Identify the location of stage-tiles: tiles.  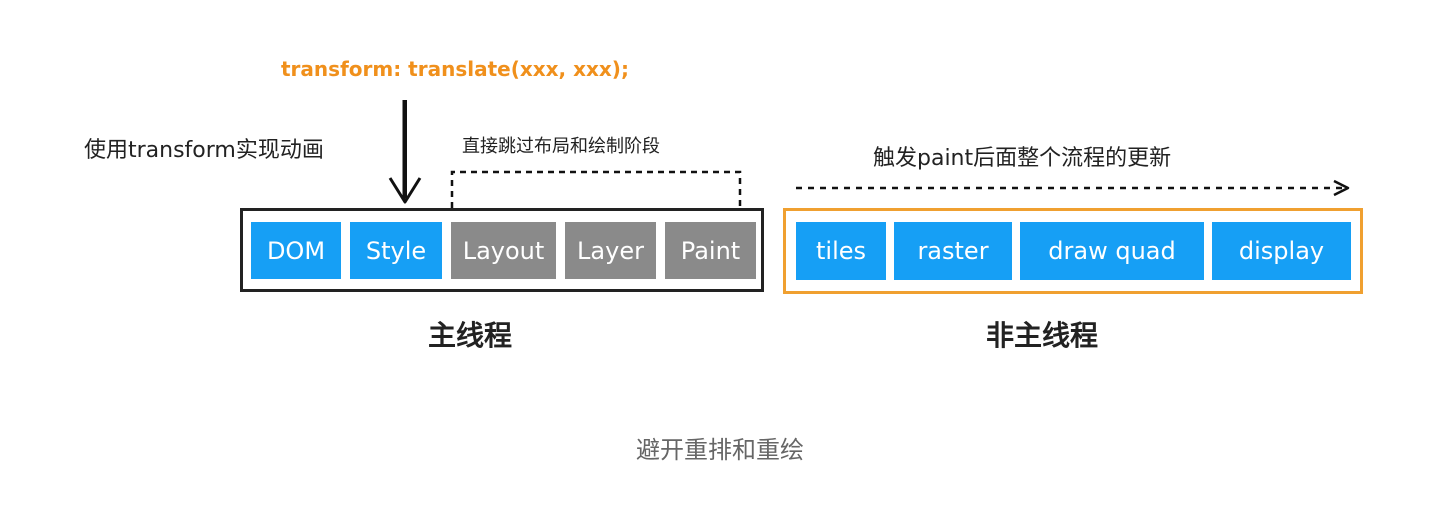
(841, 251).